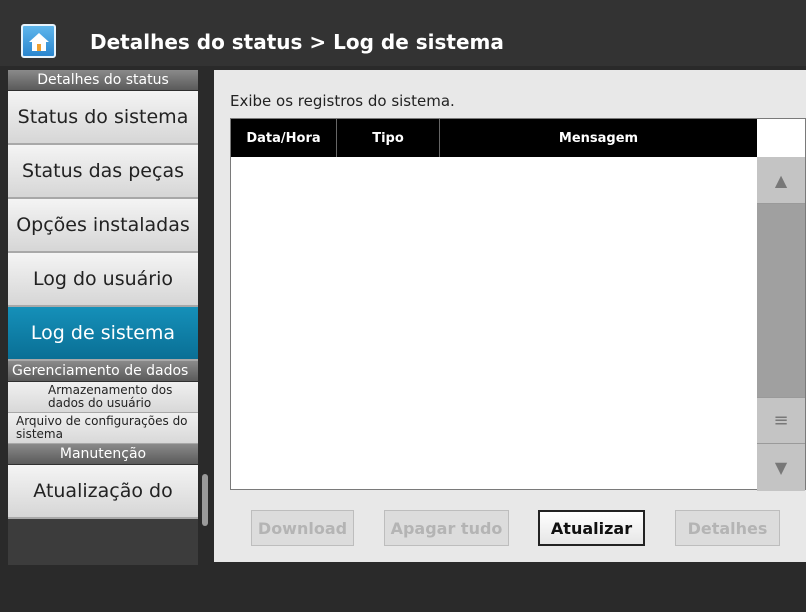  Describe the element at coordinates (494, 138) in the screenshot. I see `table-header: Data/Hora Tipo Mensagem` at that location.